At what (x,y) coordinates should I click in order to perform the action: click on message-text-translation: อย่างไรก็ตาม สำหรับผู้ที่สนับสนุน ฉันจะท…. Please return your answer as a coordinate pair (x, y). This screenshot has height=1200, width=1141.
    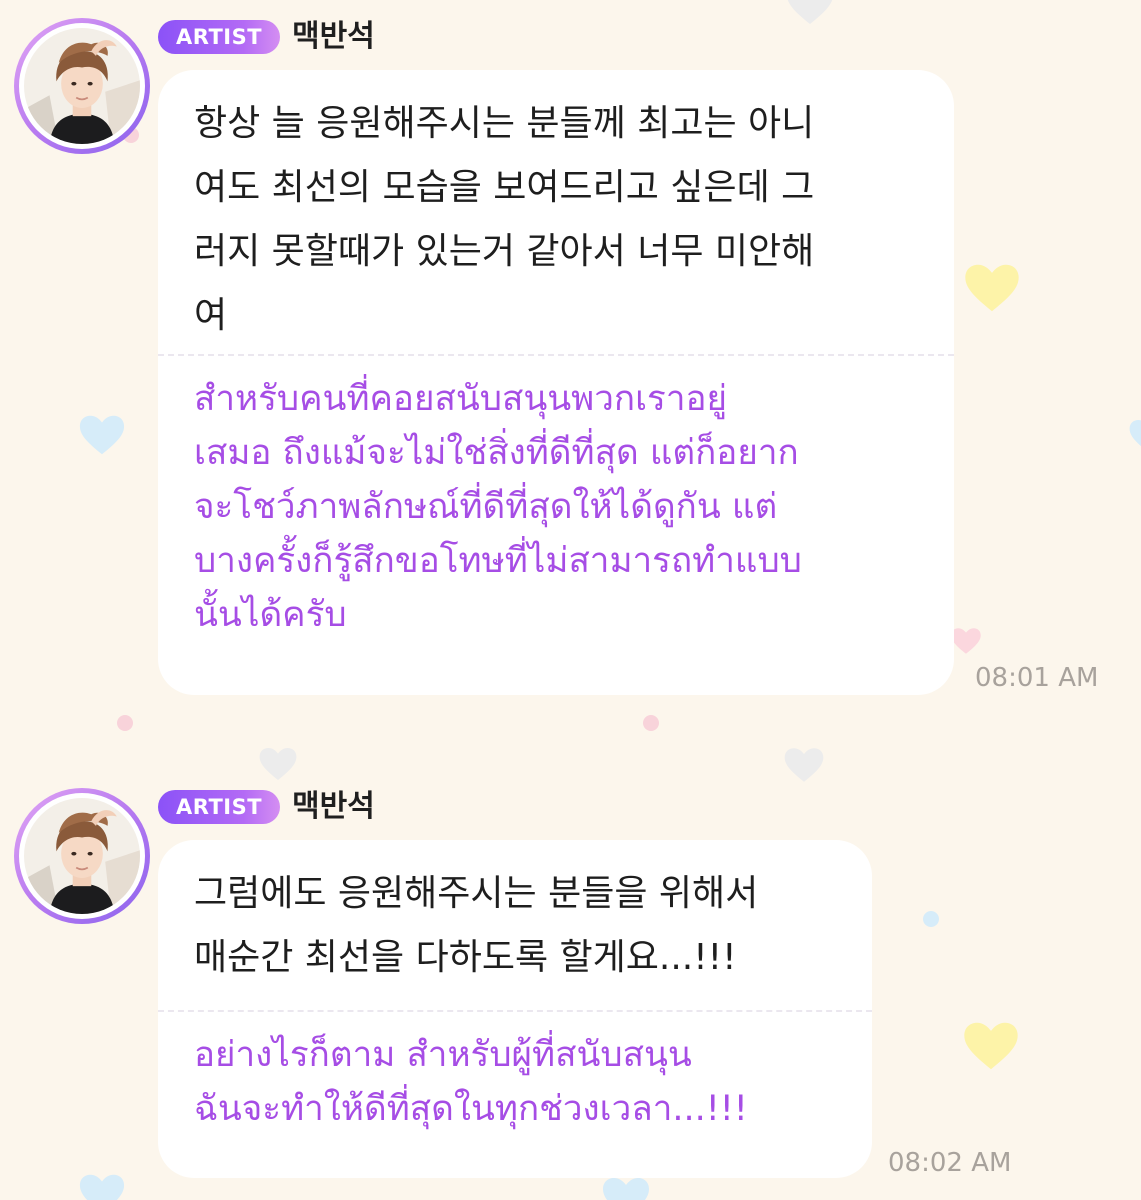
    Looking at the image, I should click on (471, 1082).